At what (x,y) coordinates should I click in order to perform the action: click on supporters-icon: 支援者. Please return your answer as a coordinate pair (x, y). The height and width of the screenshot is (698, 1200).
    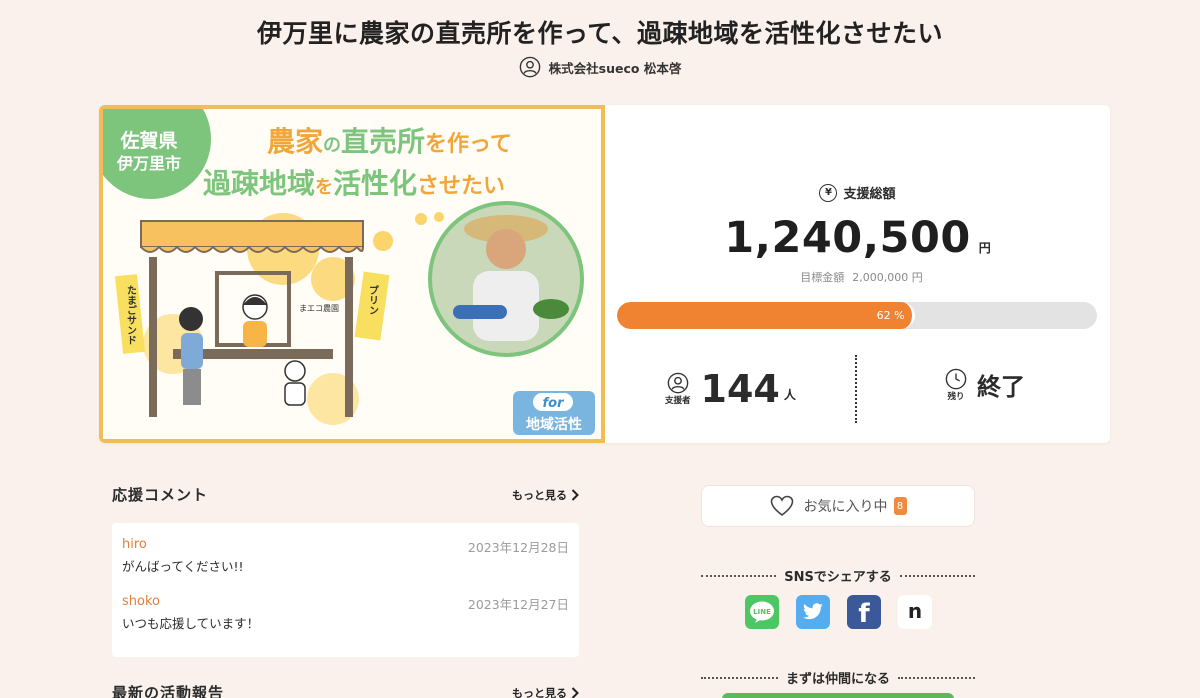
    Looking at the image, I should click on (678, 389).